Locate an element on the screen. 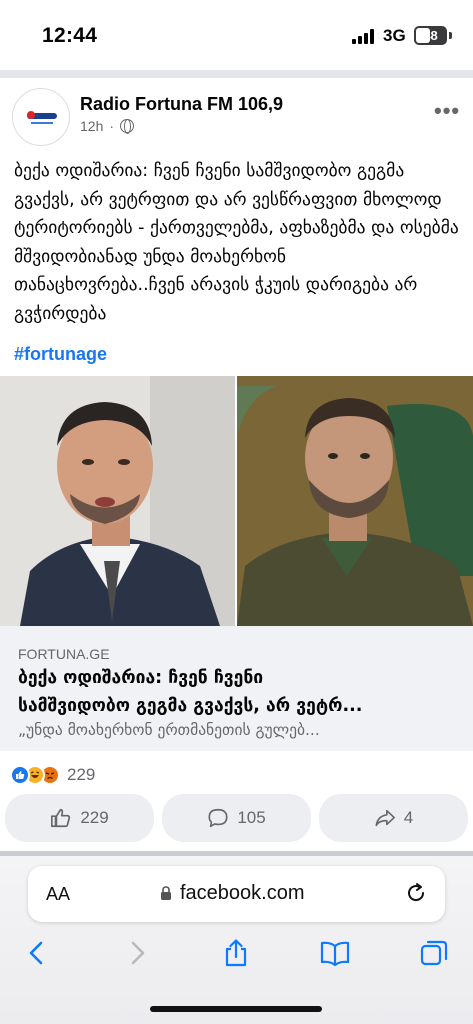  link-domain: FORTUNA.GE is located at coordinates (64, 654).